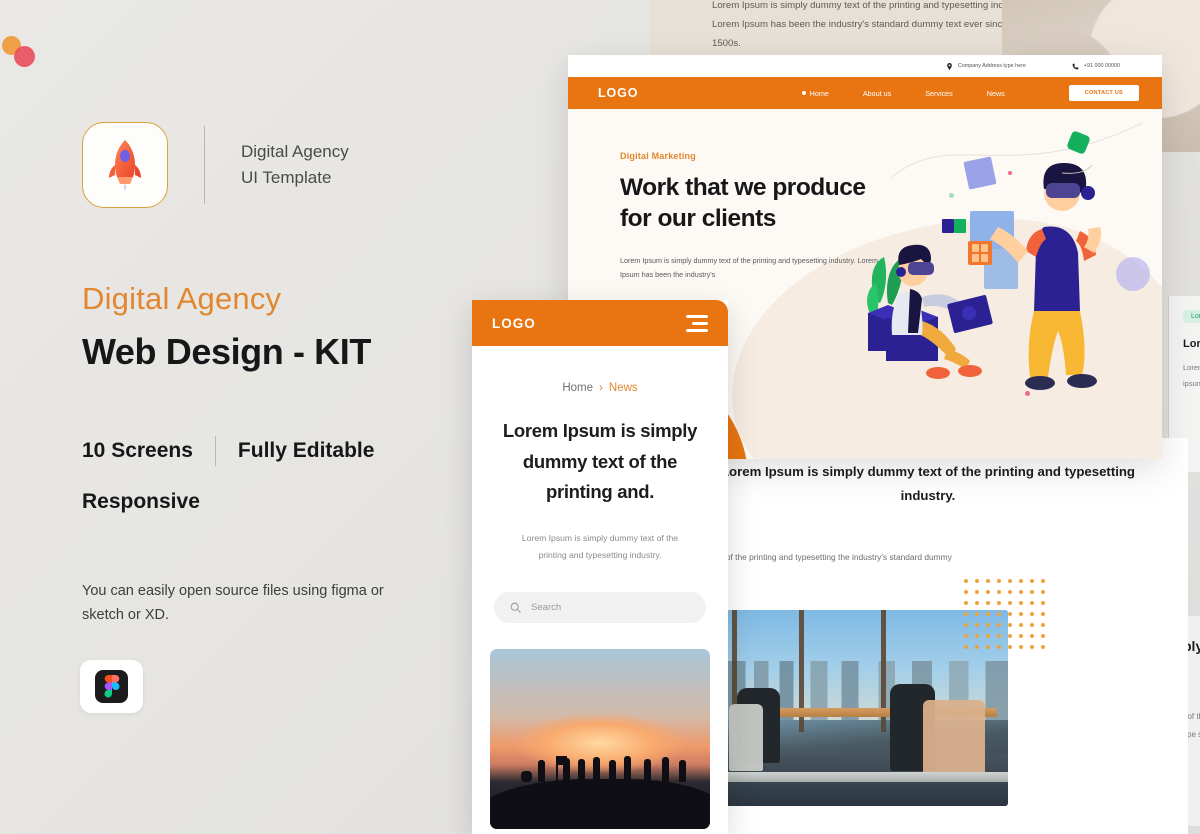 The width and height of the screenshot is (1200, 834). I want to click on breadcrumb: Home › News, so click(600, 388).